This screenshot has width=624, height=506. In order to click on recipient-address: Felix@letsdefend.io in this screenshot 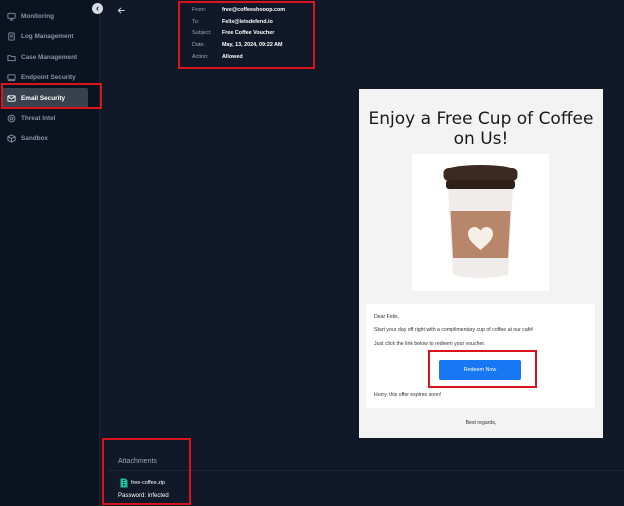, I will do `click(247, 21)`.